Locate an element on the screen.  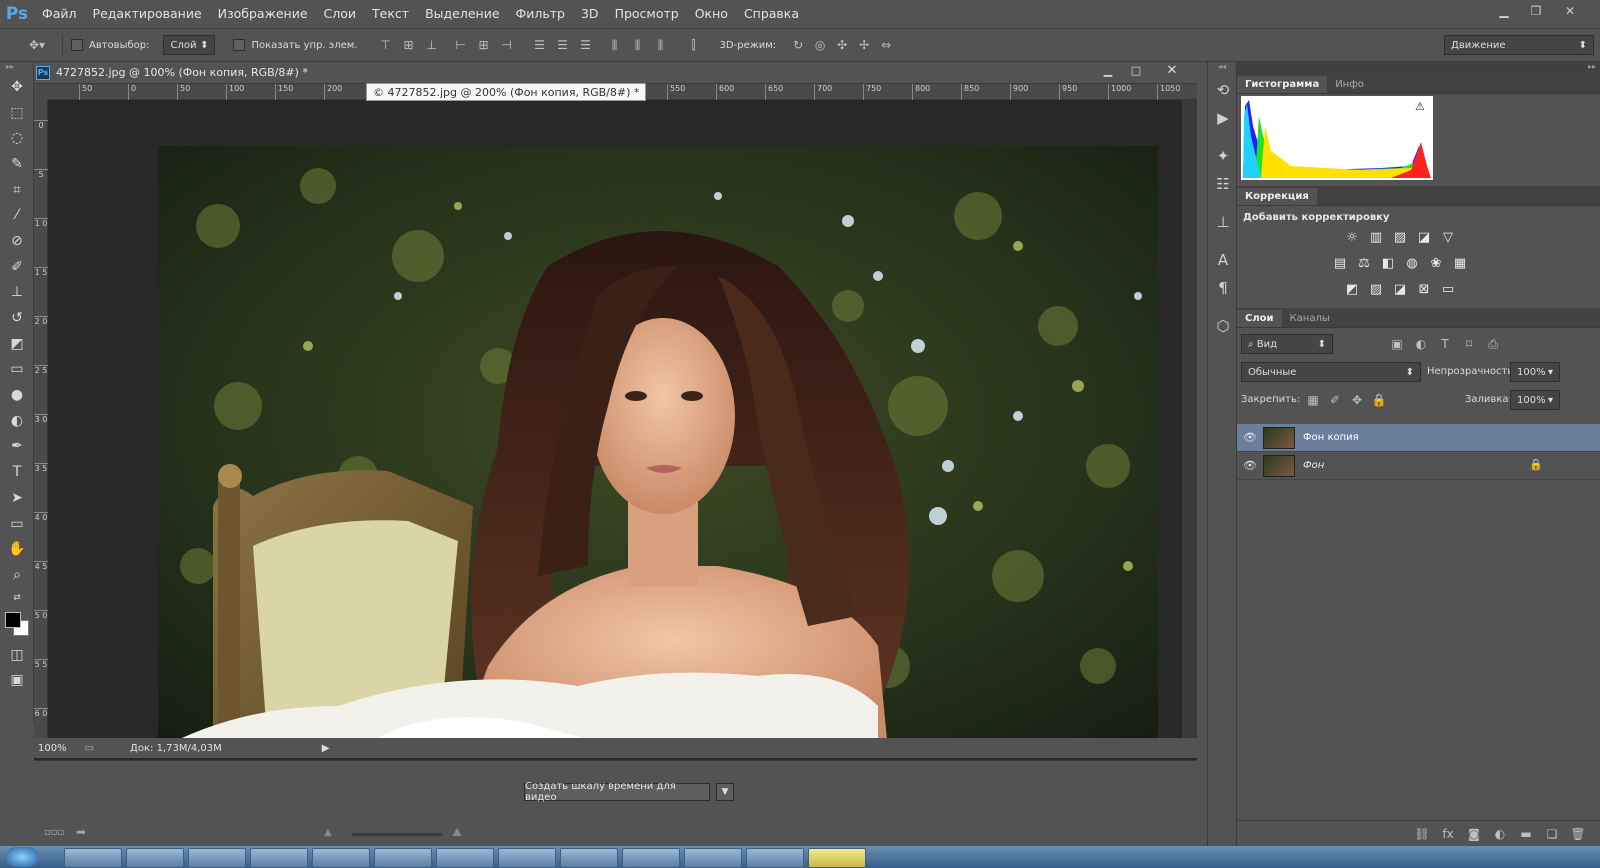
status-preview-icon: ▭ is located at coordinates (89, 748).